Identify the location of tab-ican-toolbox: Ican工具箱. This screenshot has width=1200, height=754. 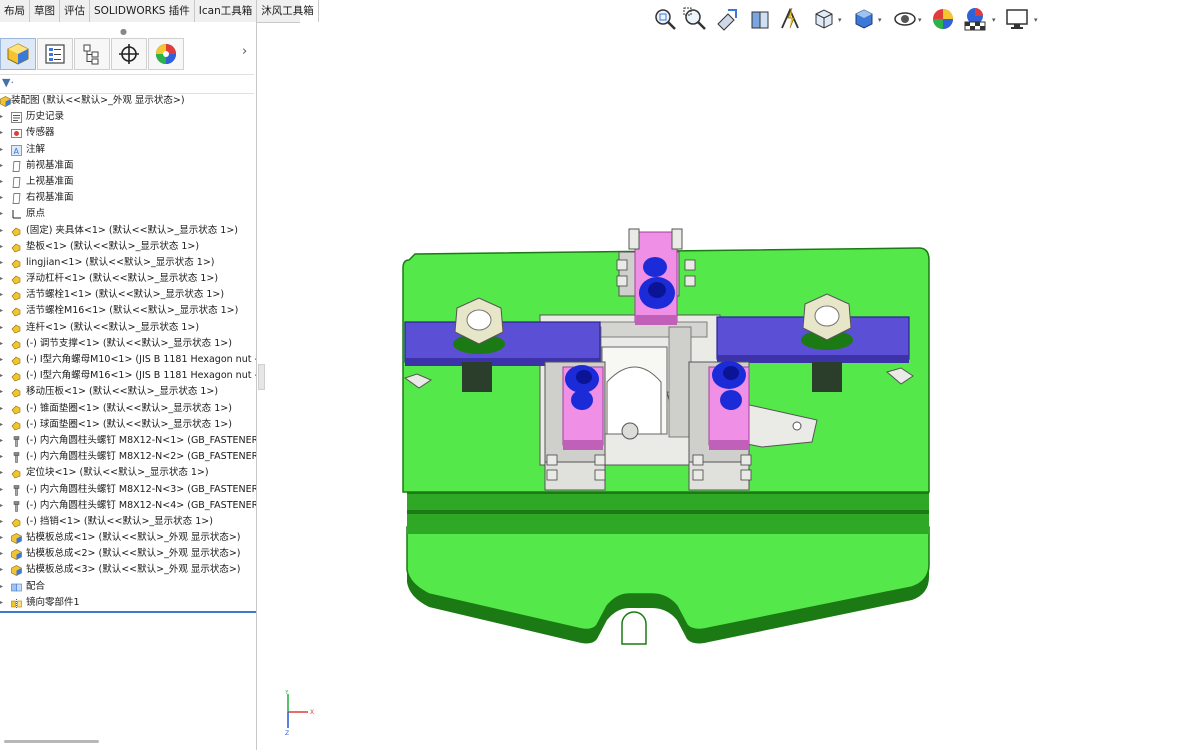
(226, 11).